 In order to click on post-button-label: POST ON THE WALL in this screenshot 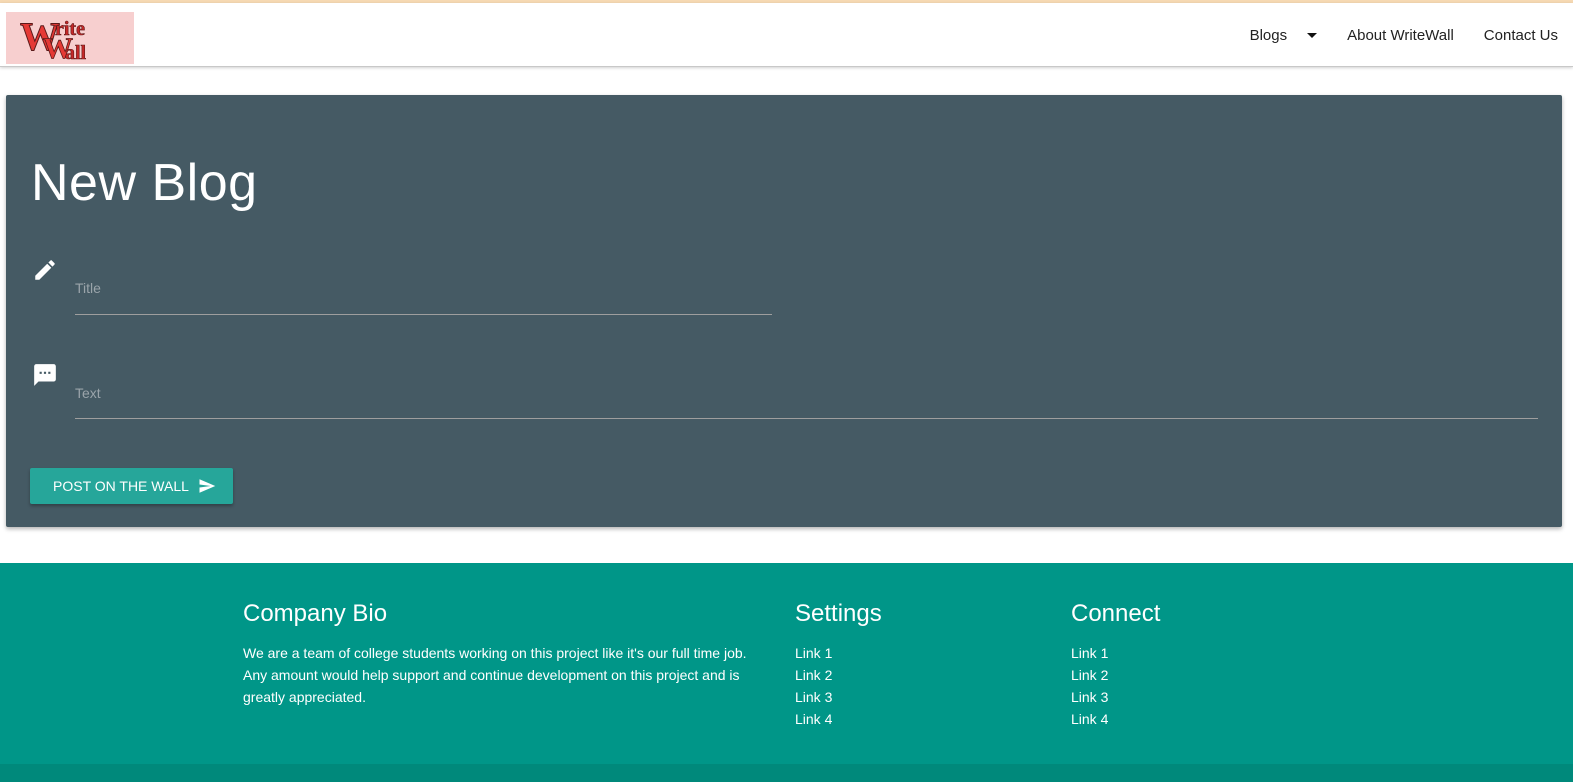, I will do `click(121, 486)`.